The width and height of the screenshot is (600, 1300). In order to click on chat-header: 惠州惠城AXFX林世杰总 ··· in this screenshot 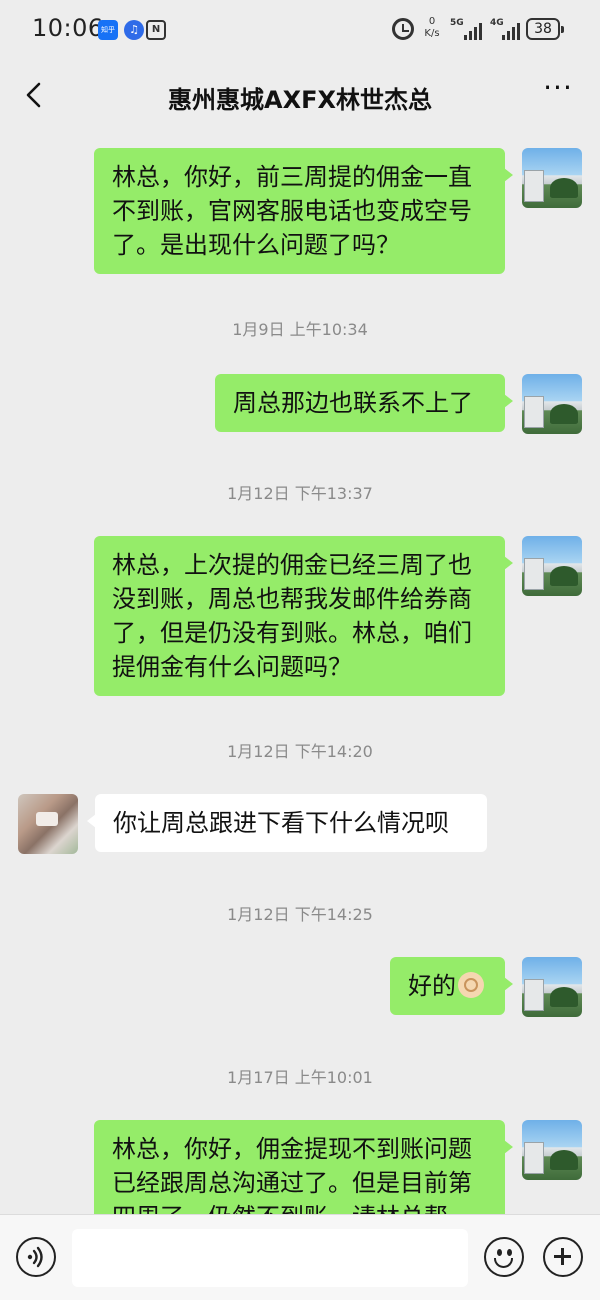, I will do `click(300, 95)`.